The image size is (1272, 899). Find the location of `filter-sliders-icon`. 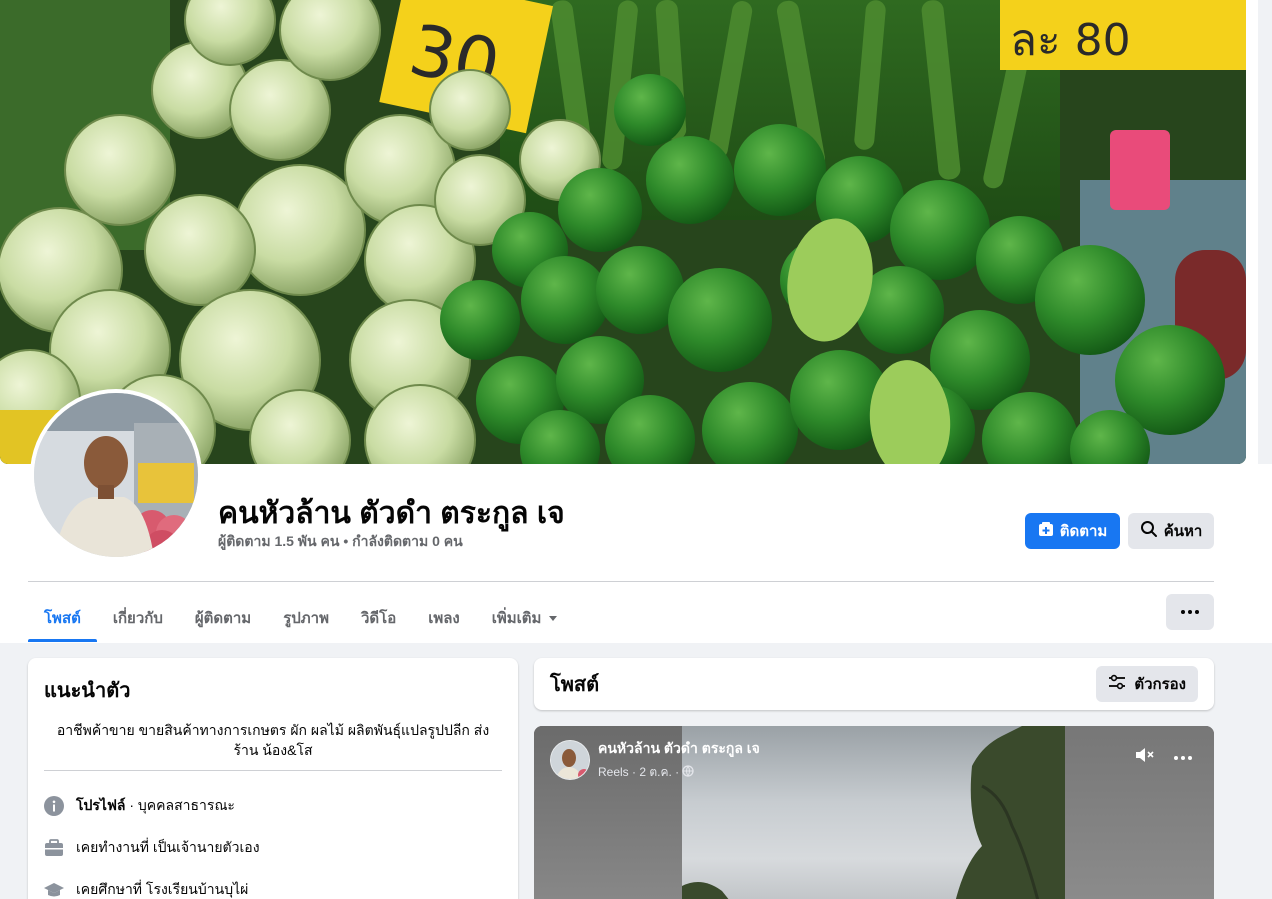

filter-sliders-icon is located at coordinates (1117, 684).